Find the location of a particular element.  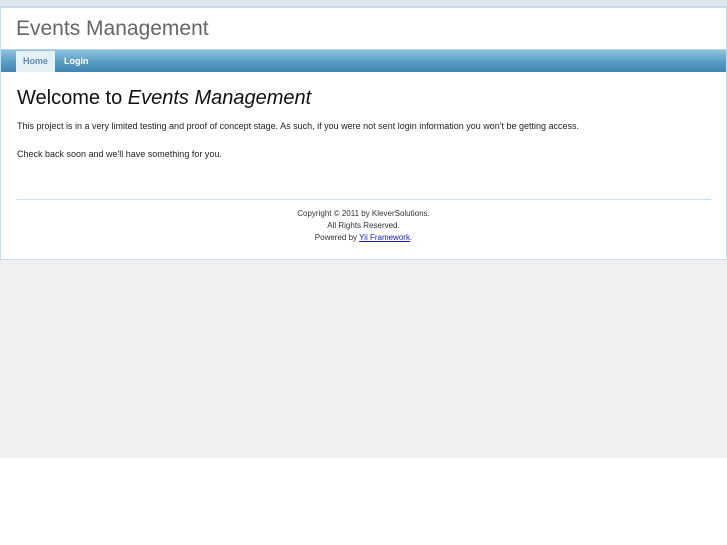

site-logo: Events Management is located at coordinates (112, 28).